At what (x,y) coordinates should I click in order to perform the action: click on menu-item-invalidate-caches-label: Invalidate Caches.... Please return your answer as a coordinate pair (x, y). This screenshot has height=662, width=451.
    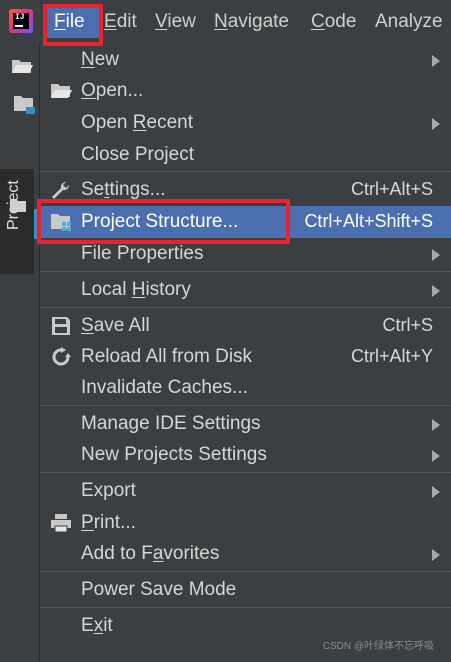
    Looking at the image, I should click on (164, 387).